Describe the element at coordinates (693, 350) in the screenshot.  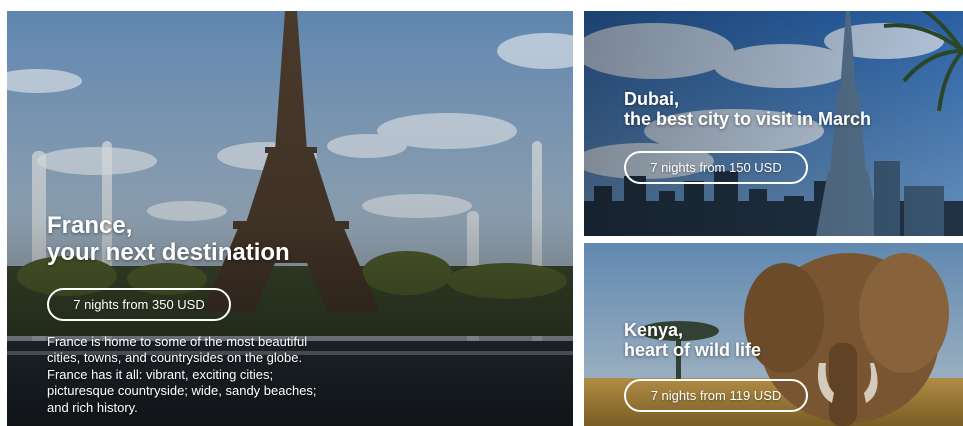
I see `kenya-title-line2: heart of wild life` at that location.